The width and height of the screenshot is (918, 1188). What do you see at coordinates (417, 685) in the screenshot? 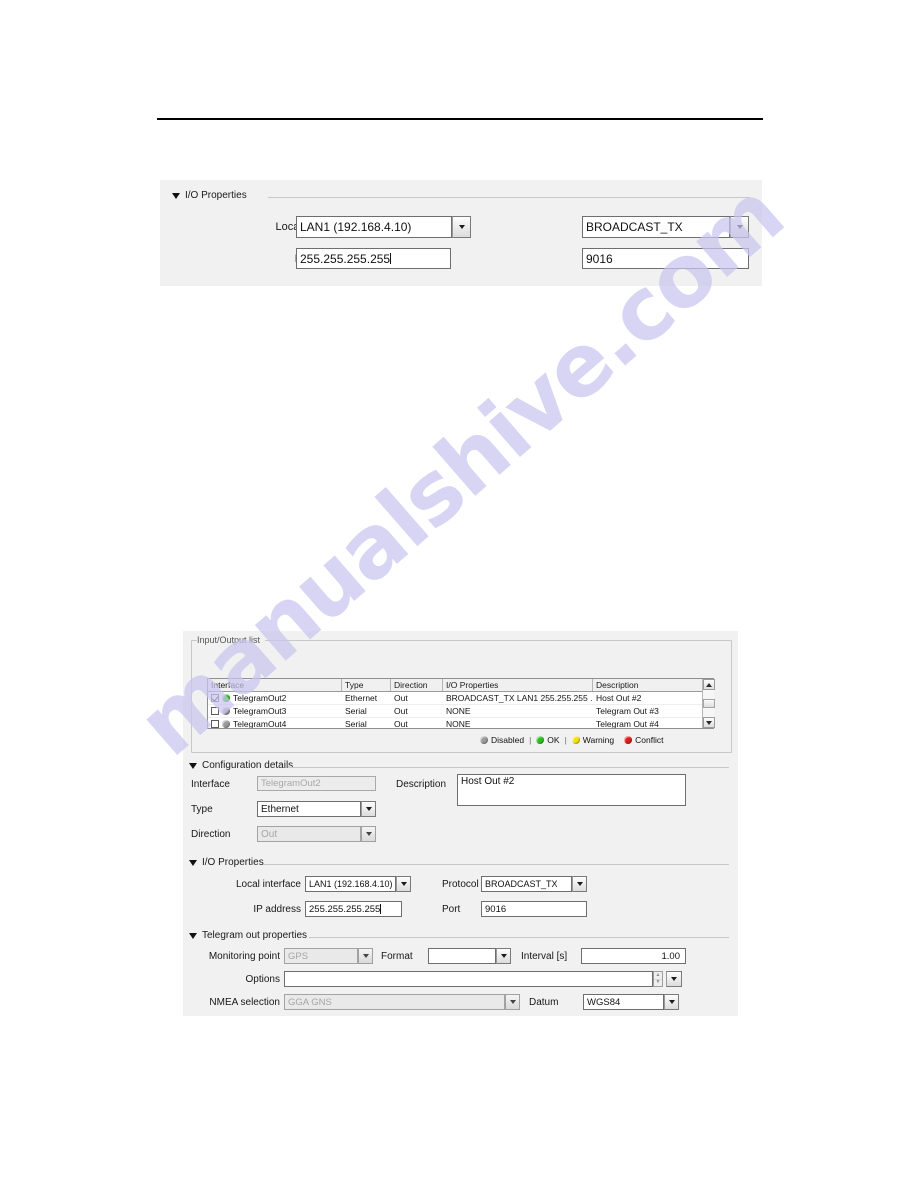
I see `column-header-direction: Direction` at bounding box center [417, 685].